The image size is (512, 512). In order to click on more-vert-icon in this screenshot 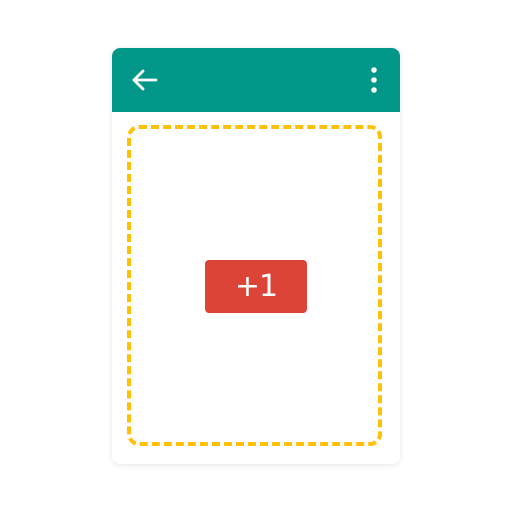, I will do `click(374, 80)`.